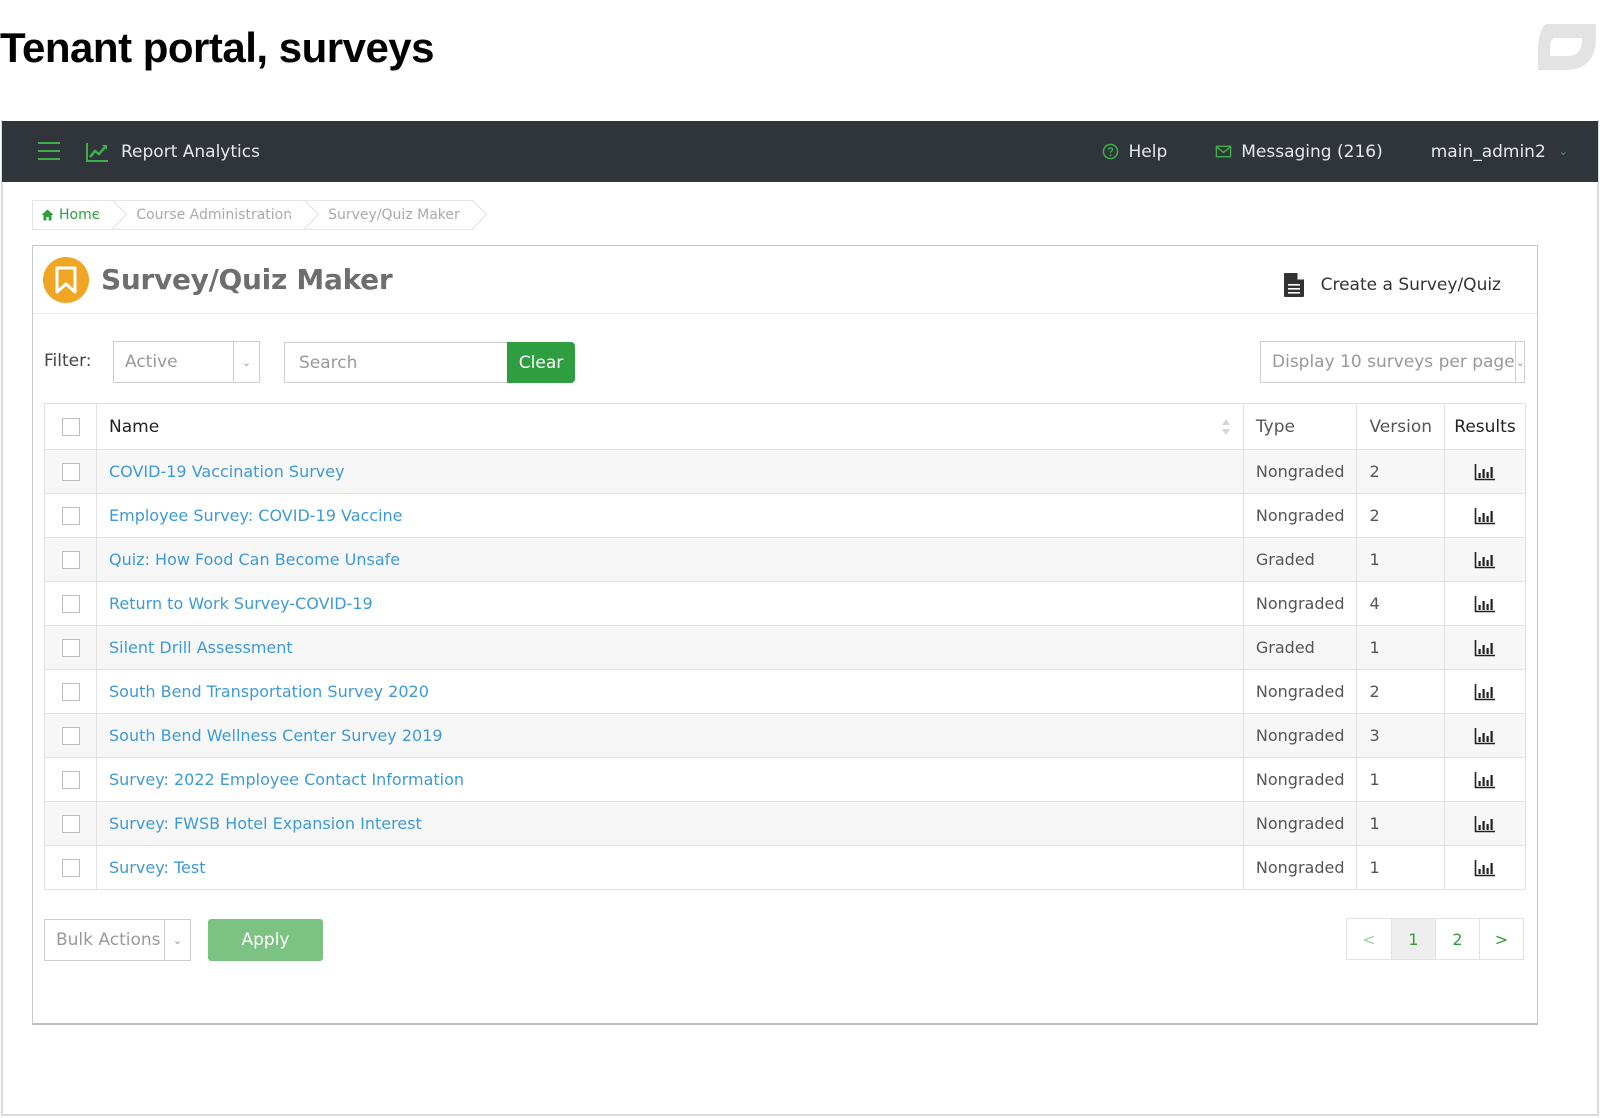 Image resolution: width=1600 pixels, height=1118 pixels. What do you see at coordinates (1223, 151) in the screenshot?
I see `envelope-icon` at bounding box center [1223, 151].